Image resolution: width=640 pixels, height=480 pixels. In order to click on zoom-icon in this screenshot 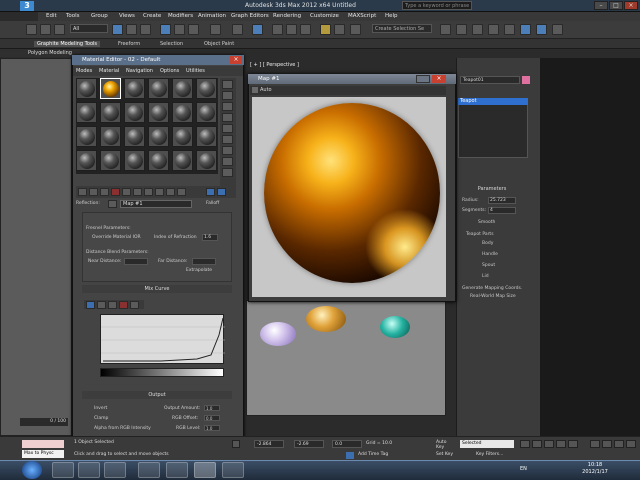, I will do `click(595, 444)`.